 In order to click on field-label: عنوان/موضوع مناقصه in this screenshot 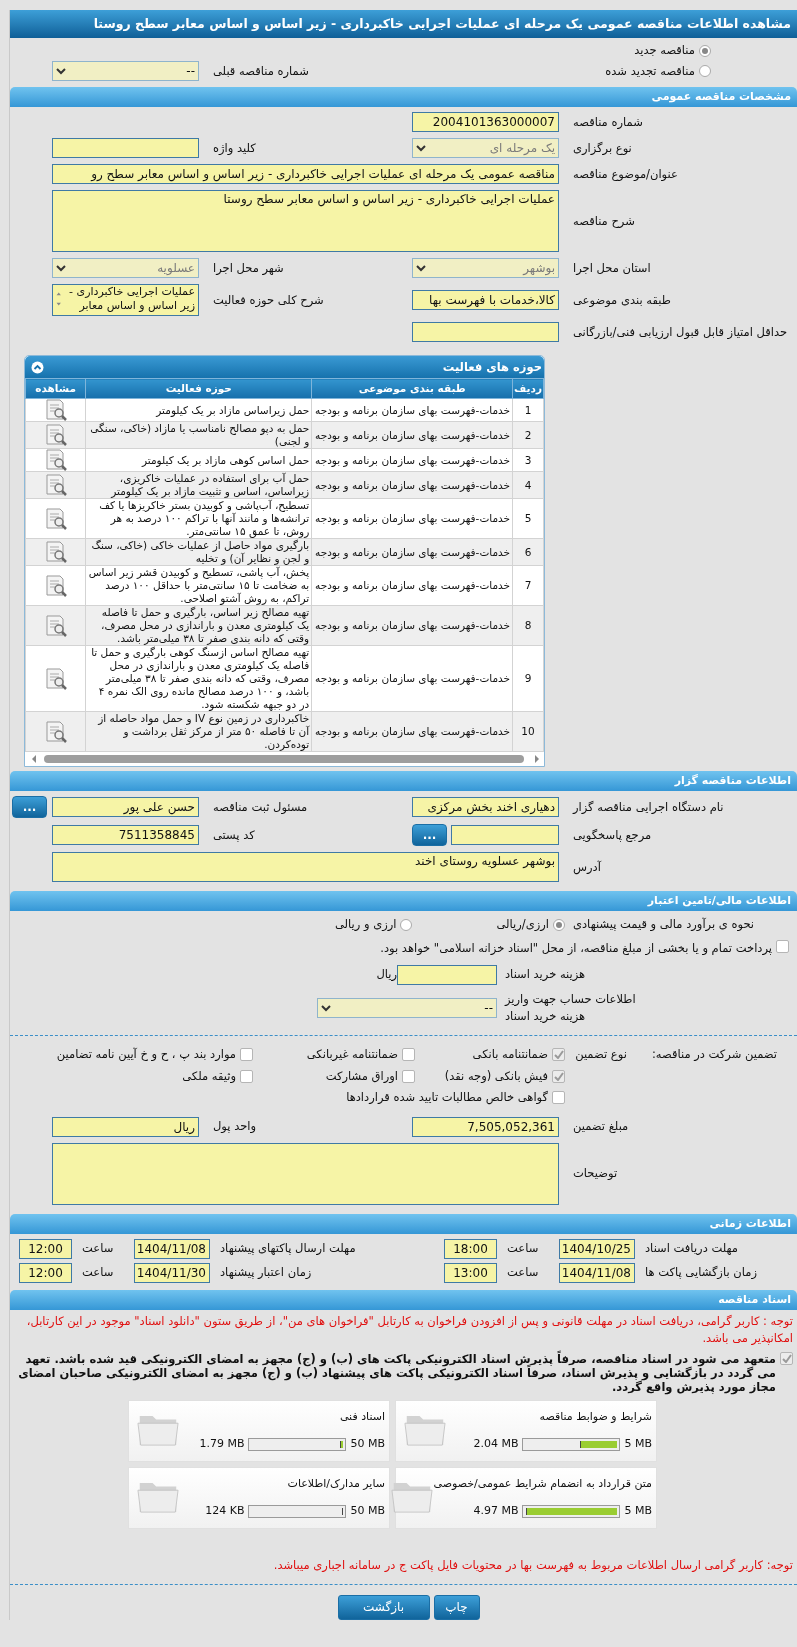, I will do `click(625, 174)`.